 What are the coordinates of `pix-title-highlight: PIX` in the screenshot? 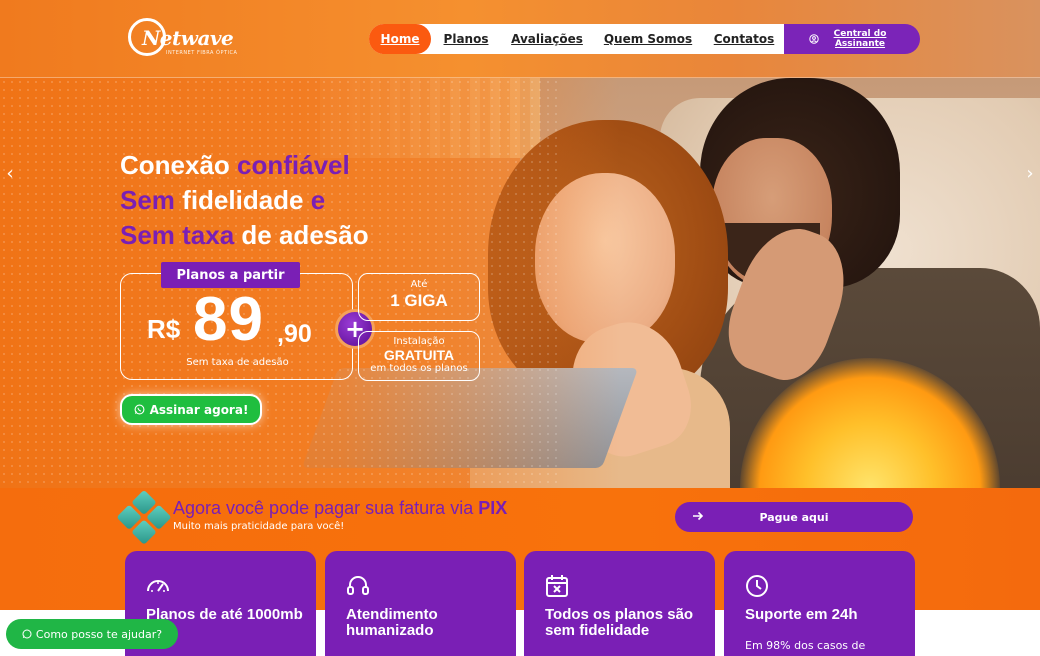 It's located at (493, 508).